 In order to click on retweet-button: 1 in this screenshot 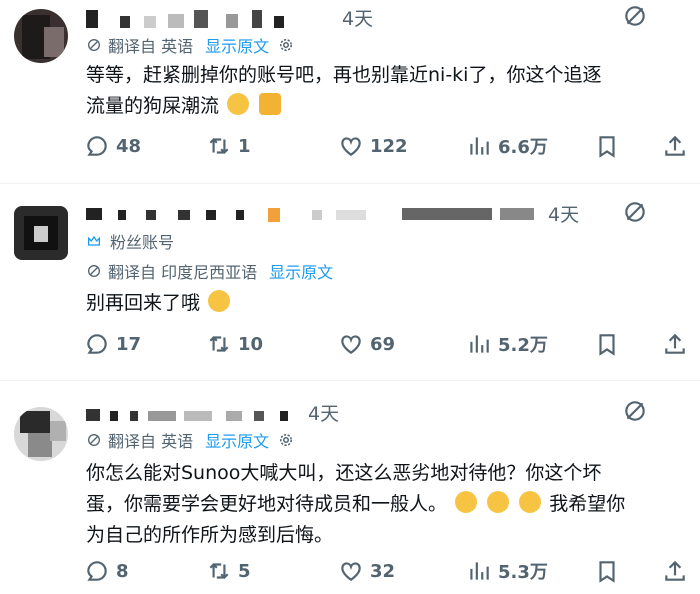, I will do `click(228, 146)`.